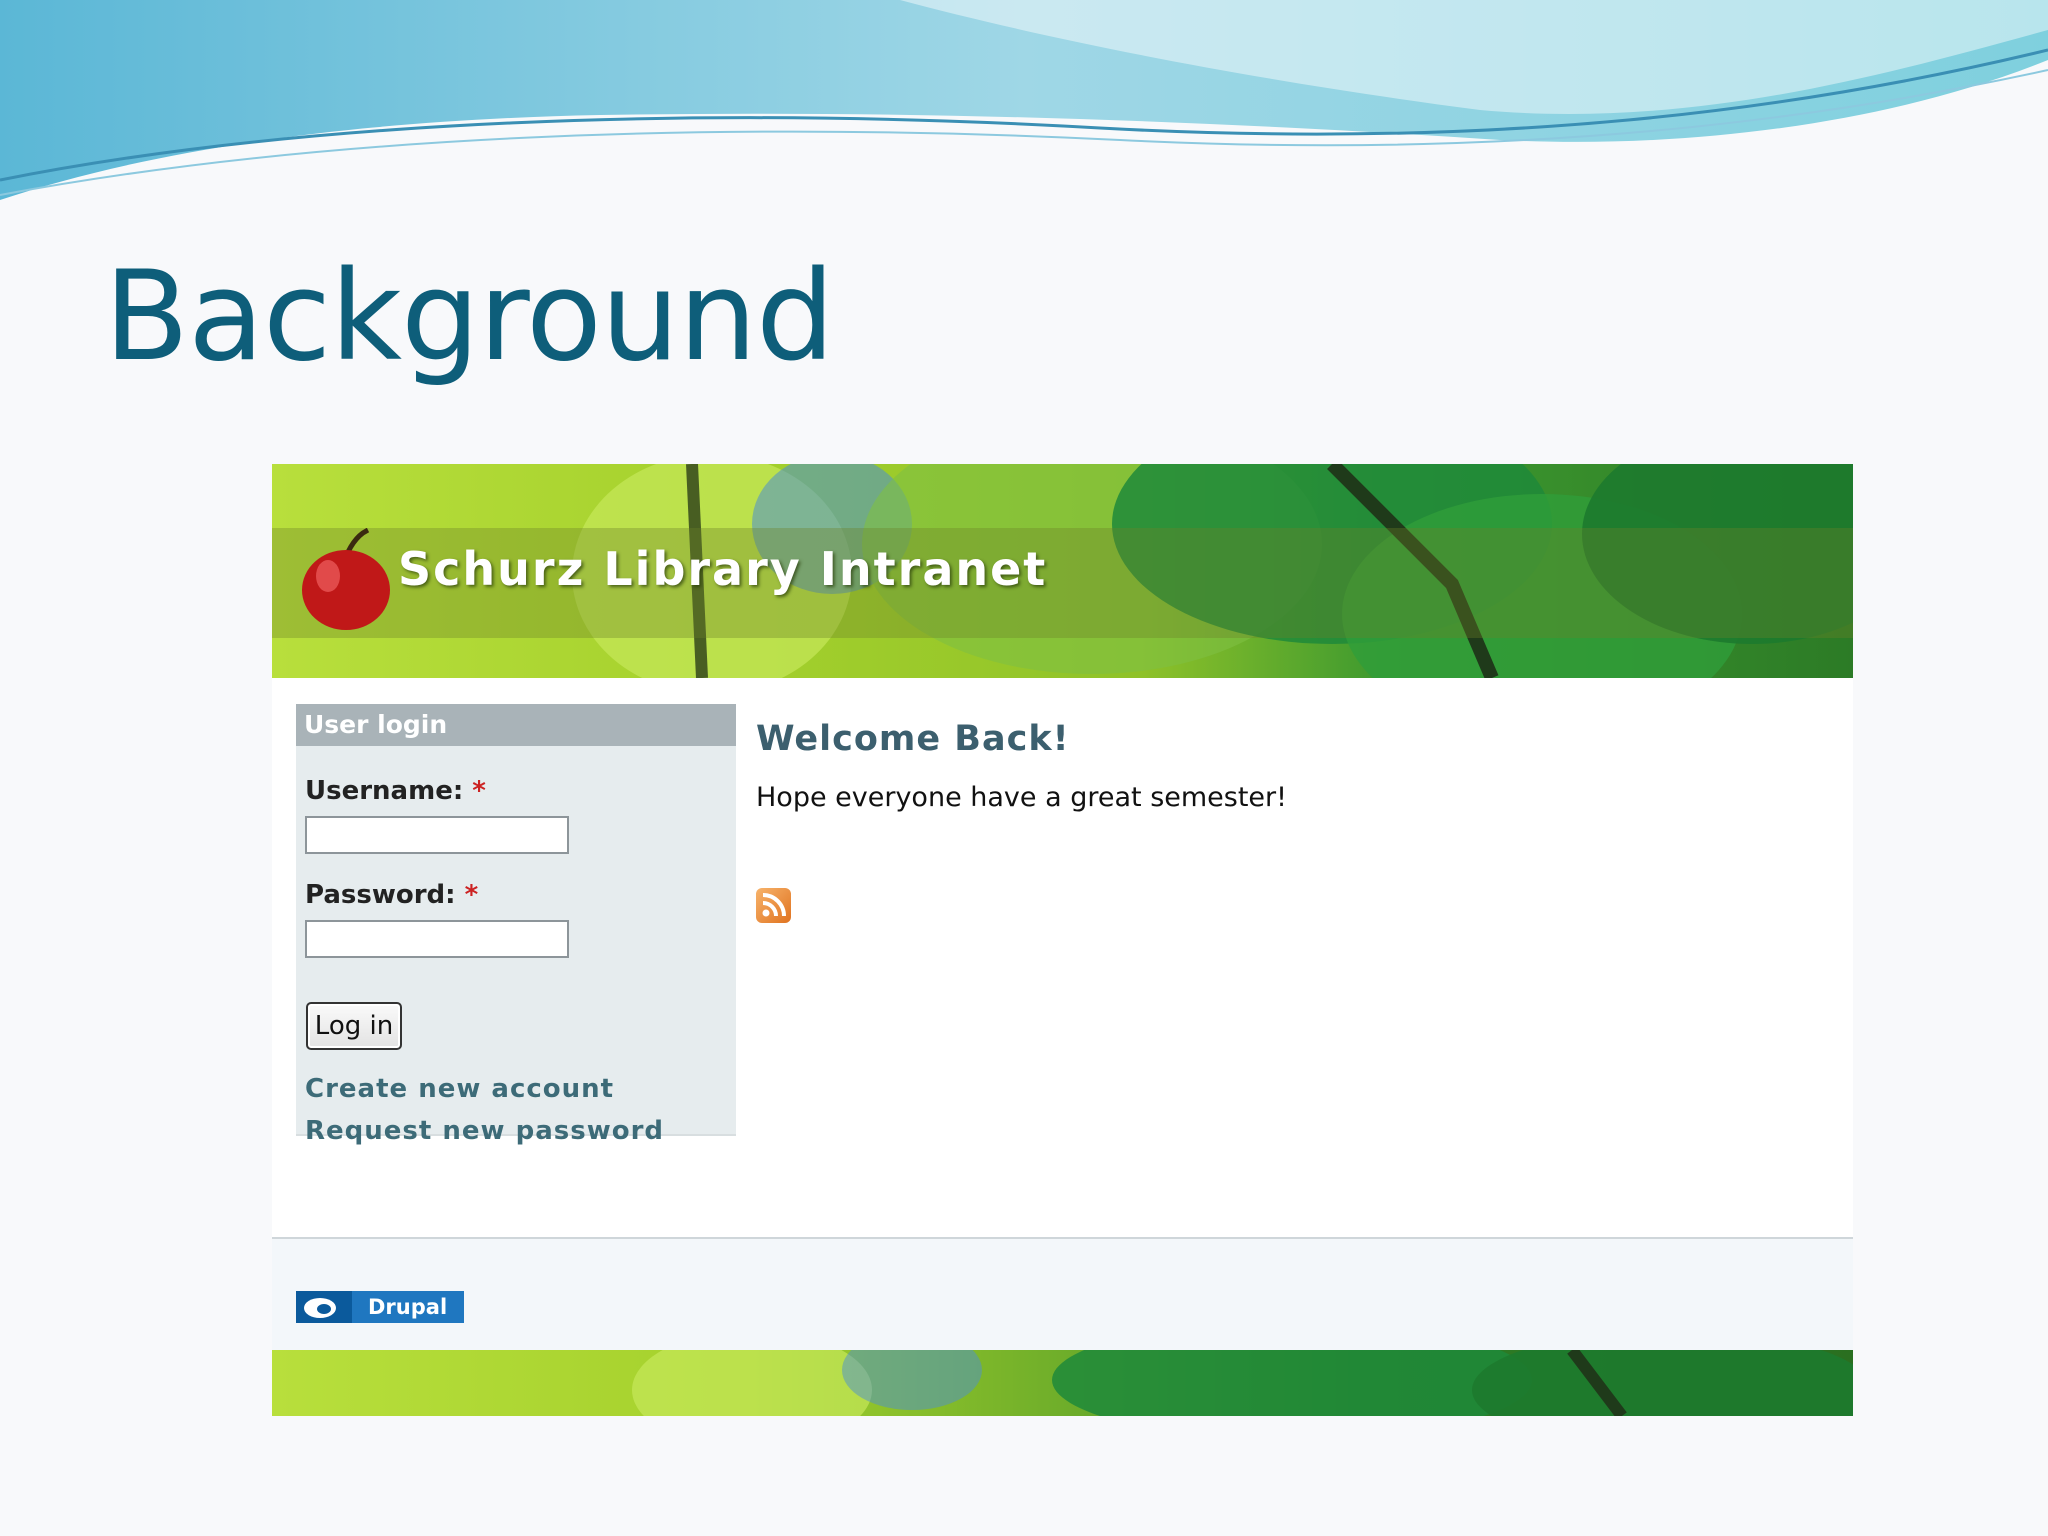 The height and width of the screenshot is (1536, 2048). I want to click on apple-logo, so click(346, 579).